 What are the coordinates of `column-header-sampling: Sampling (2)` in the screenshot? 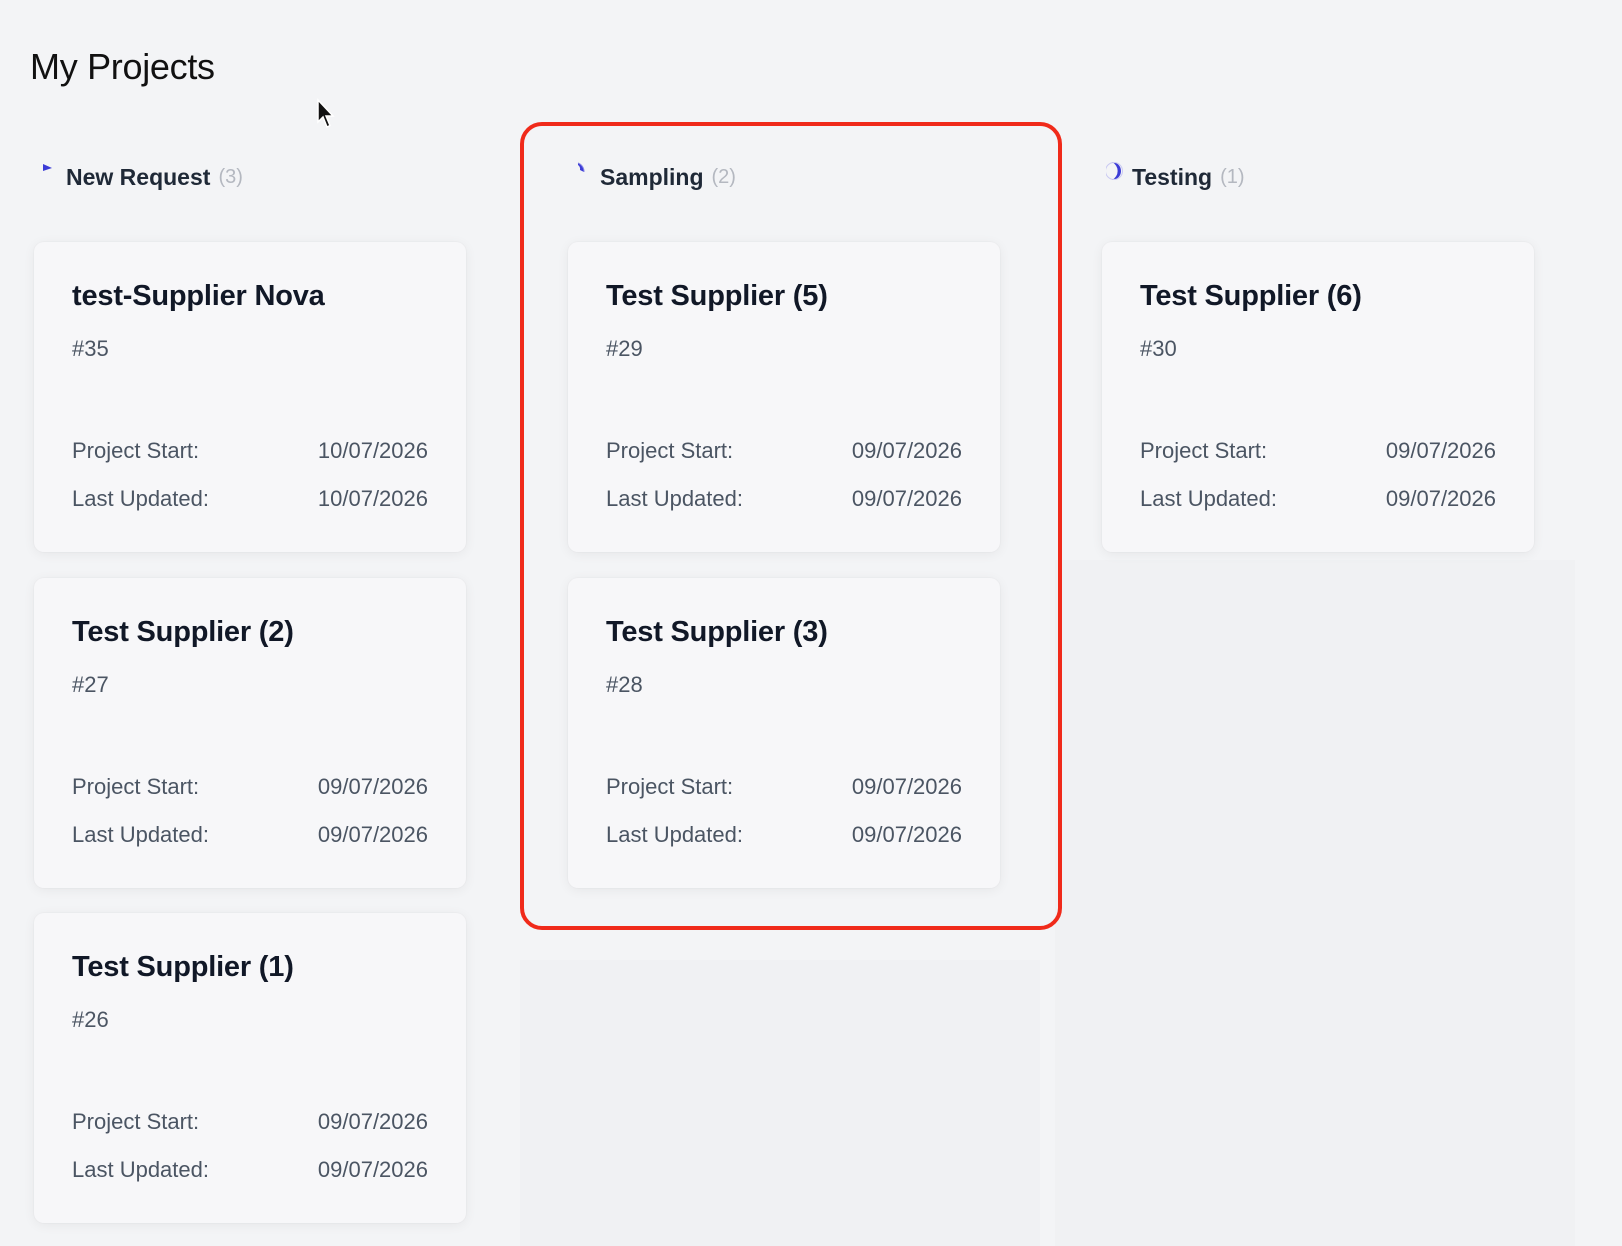 It's located at (655, 176).